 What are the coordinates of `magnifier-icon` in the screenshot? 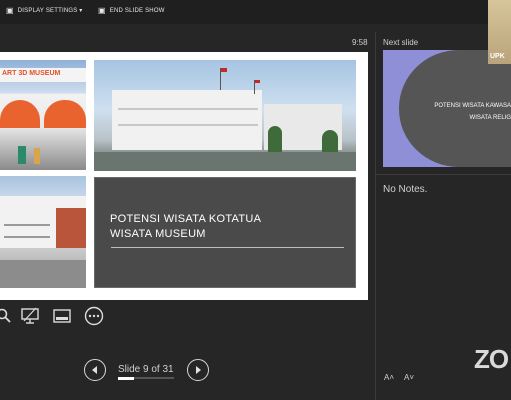 It's located at (7, 316).